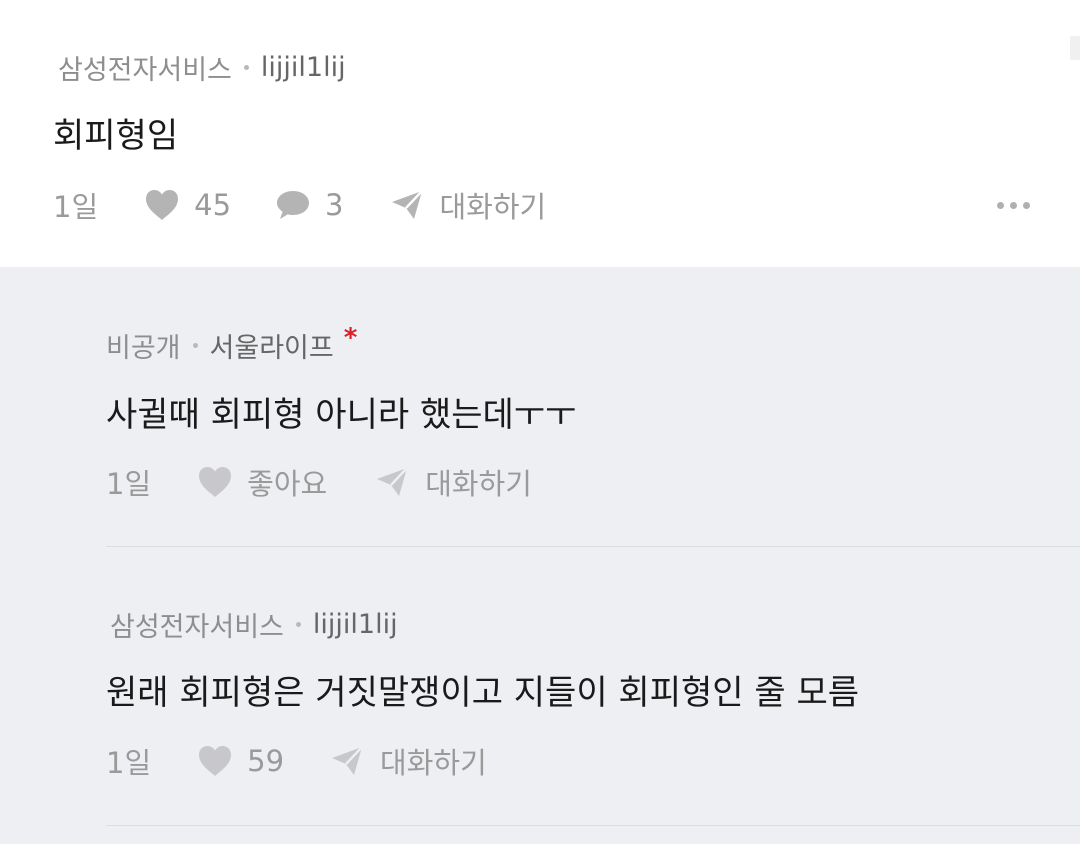 This screenshot has width=1080, height=844. Describe the element at coordinates (293, 205) in the screenshot. I see `speech-bubble-icon` at that location.